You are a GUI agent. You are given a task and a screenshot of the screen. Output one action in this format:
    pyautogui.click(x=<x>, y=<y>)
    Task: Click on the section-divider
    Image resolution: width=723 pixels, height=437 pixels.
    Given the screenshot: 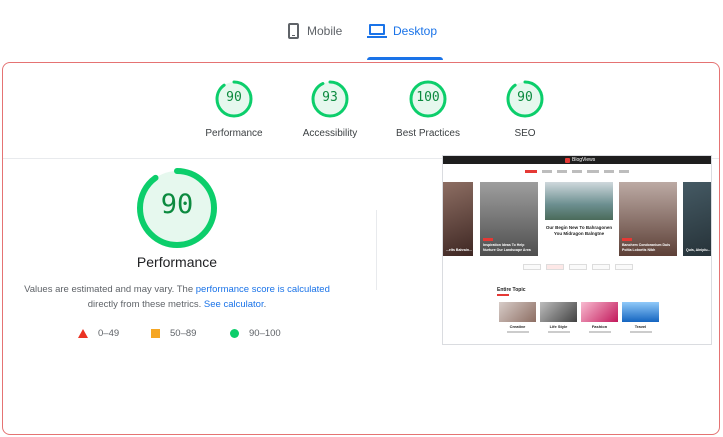 What is the action you would take?
    pyautogui.click(x=376, y=250)
    